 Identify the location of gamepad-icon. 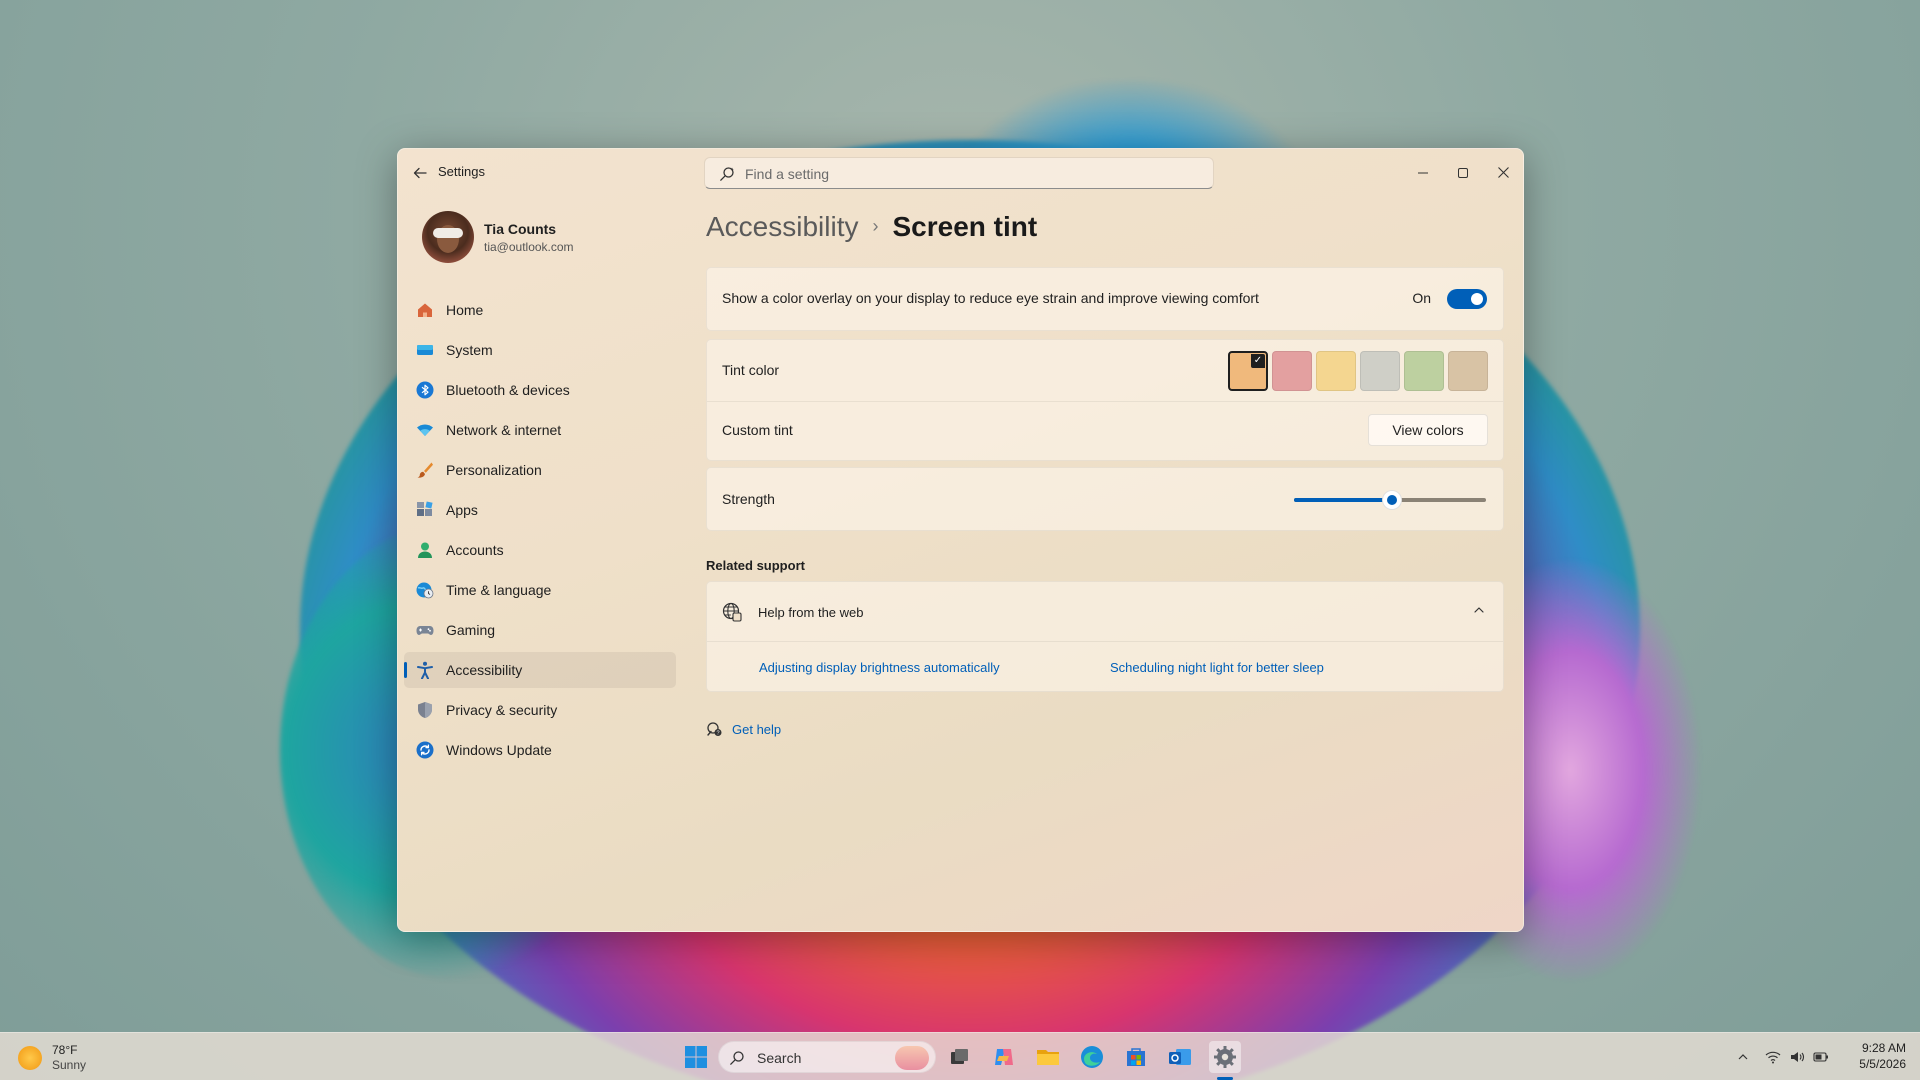
(425, 630).